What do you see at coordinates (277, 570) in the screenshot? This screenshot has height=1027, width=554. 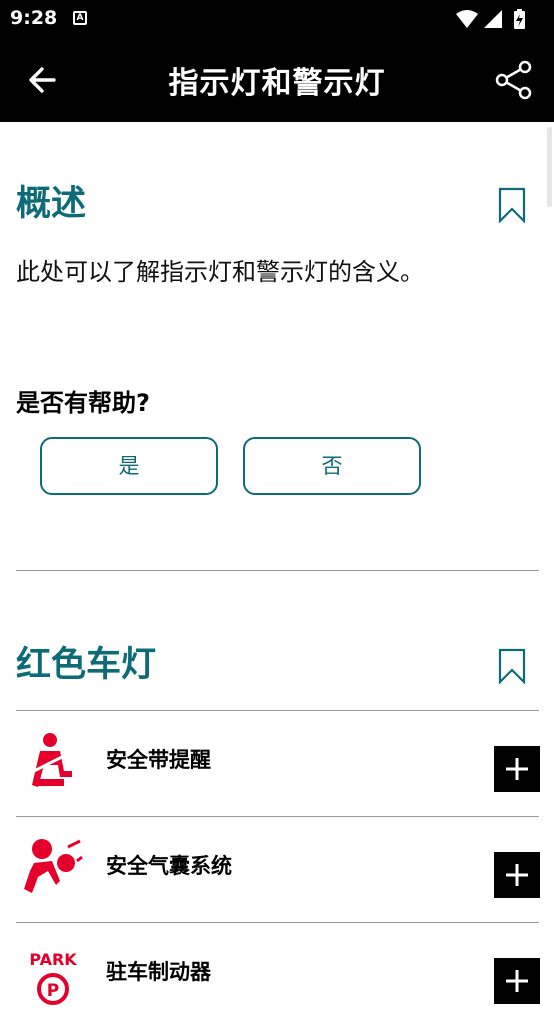 I see `divider` at bounding box center [277, 570].